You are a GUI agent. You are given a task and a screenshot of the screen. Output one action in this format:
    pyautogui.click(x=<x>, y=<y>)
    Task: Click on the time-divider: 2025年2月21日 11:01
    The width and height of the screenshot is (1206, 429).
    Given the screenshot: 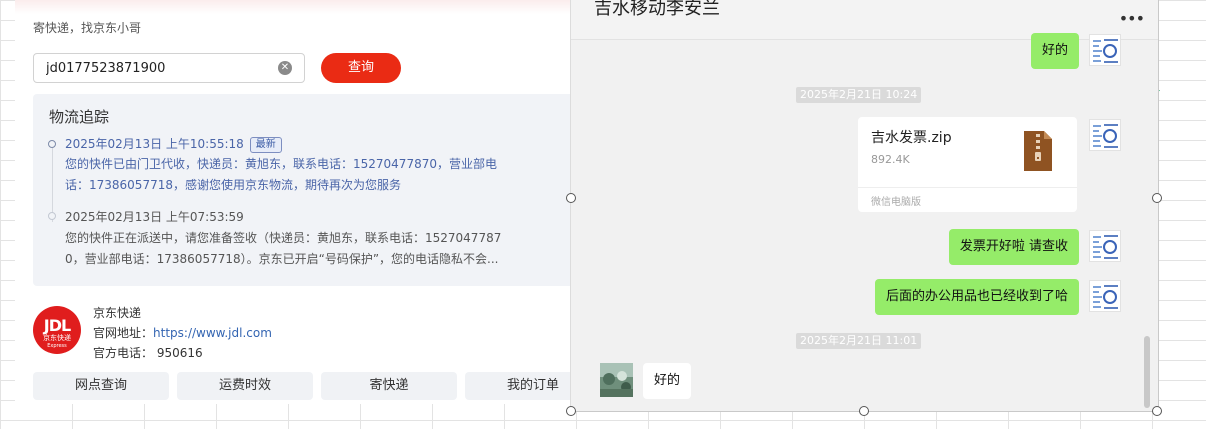 What is the action you would take?
    pyautogui.click(x=859, y=341)
    